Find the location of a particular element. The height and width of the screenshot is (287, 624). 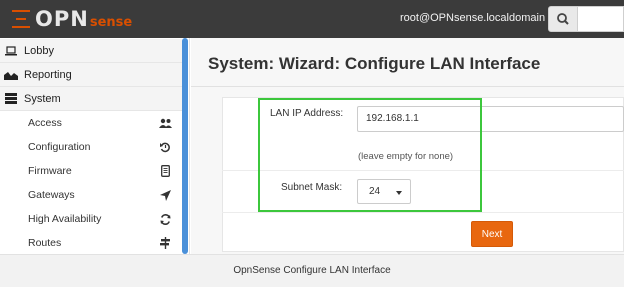

sidebar-subitem-label: Configuration is located at coordinates (59, 147).